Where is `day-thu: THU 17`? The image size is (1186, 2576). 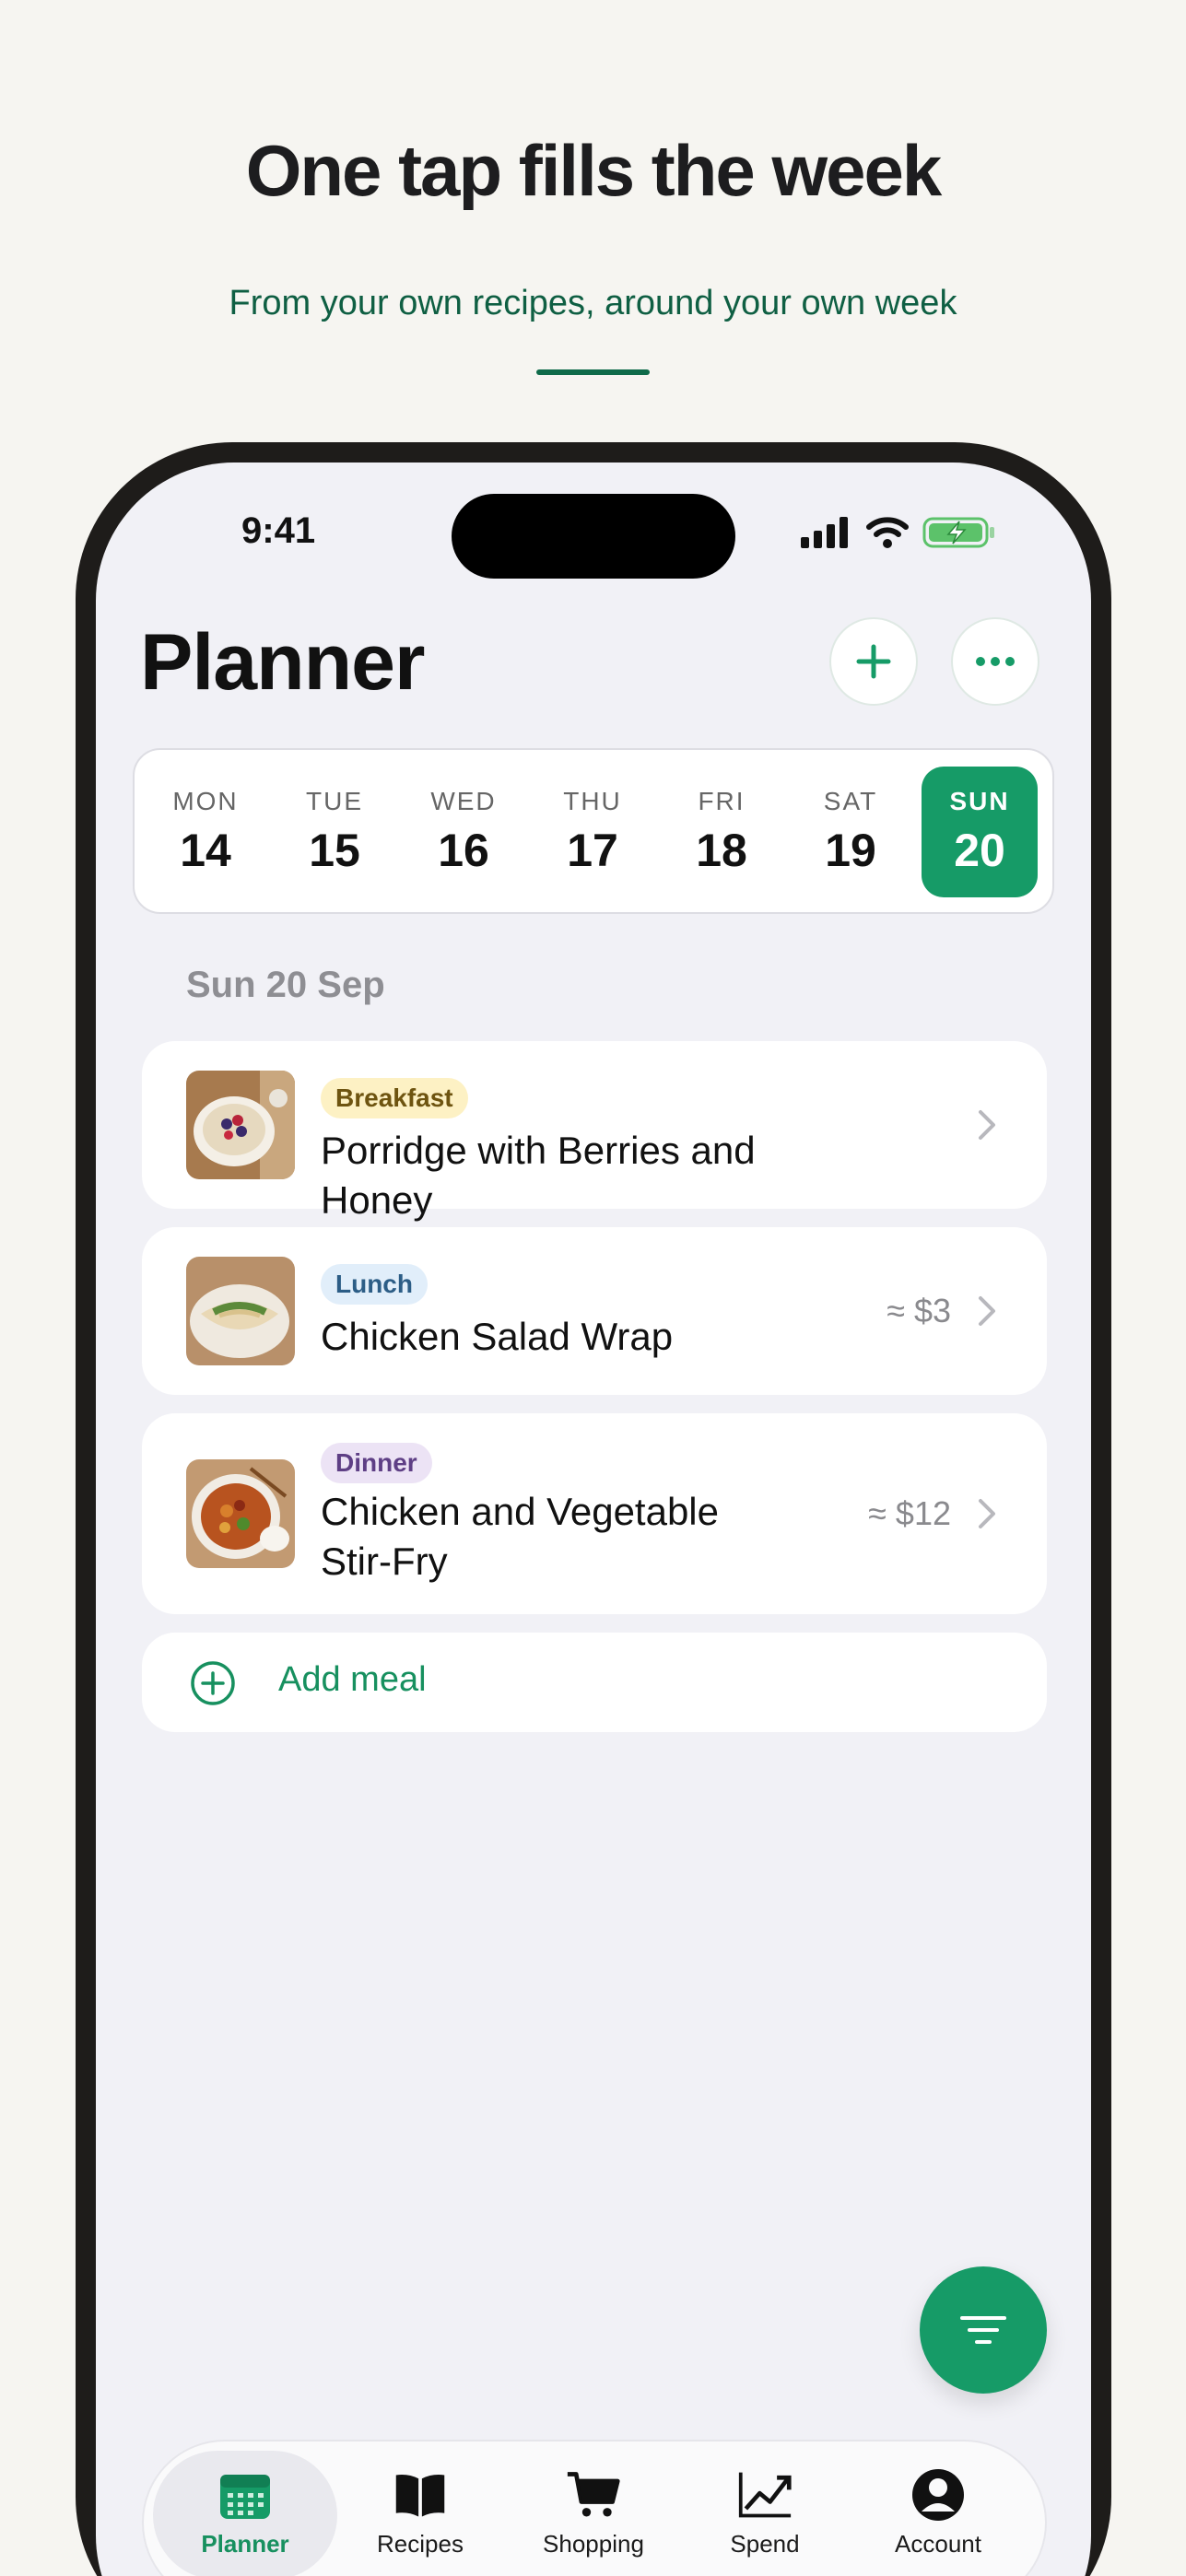
day-thu: THU 17 is located at coordinates (592, 832).